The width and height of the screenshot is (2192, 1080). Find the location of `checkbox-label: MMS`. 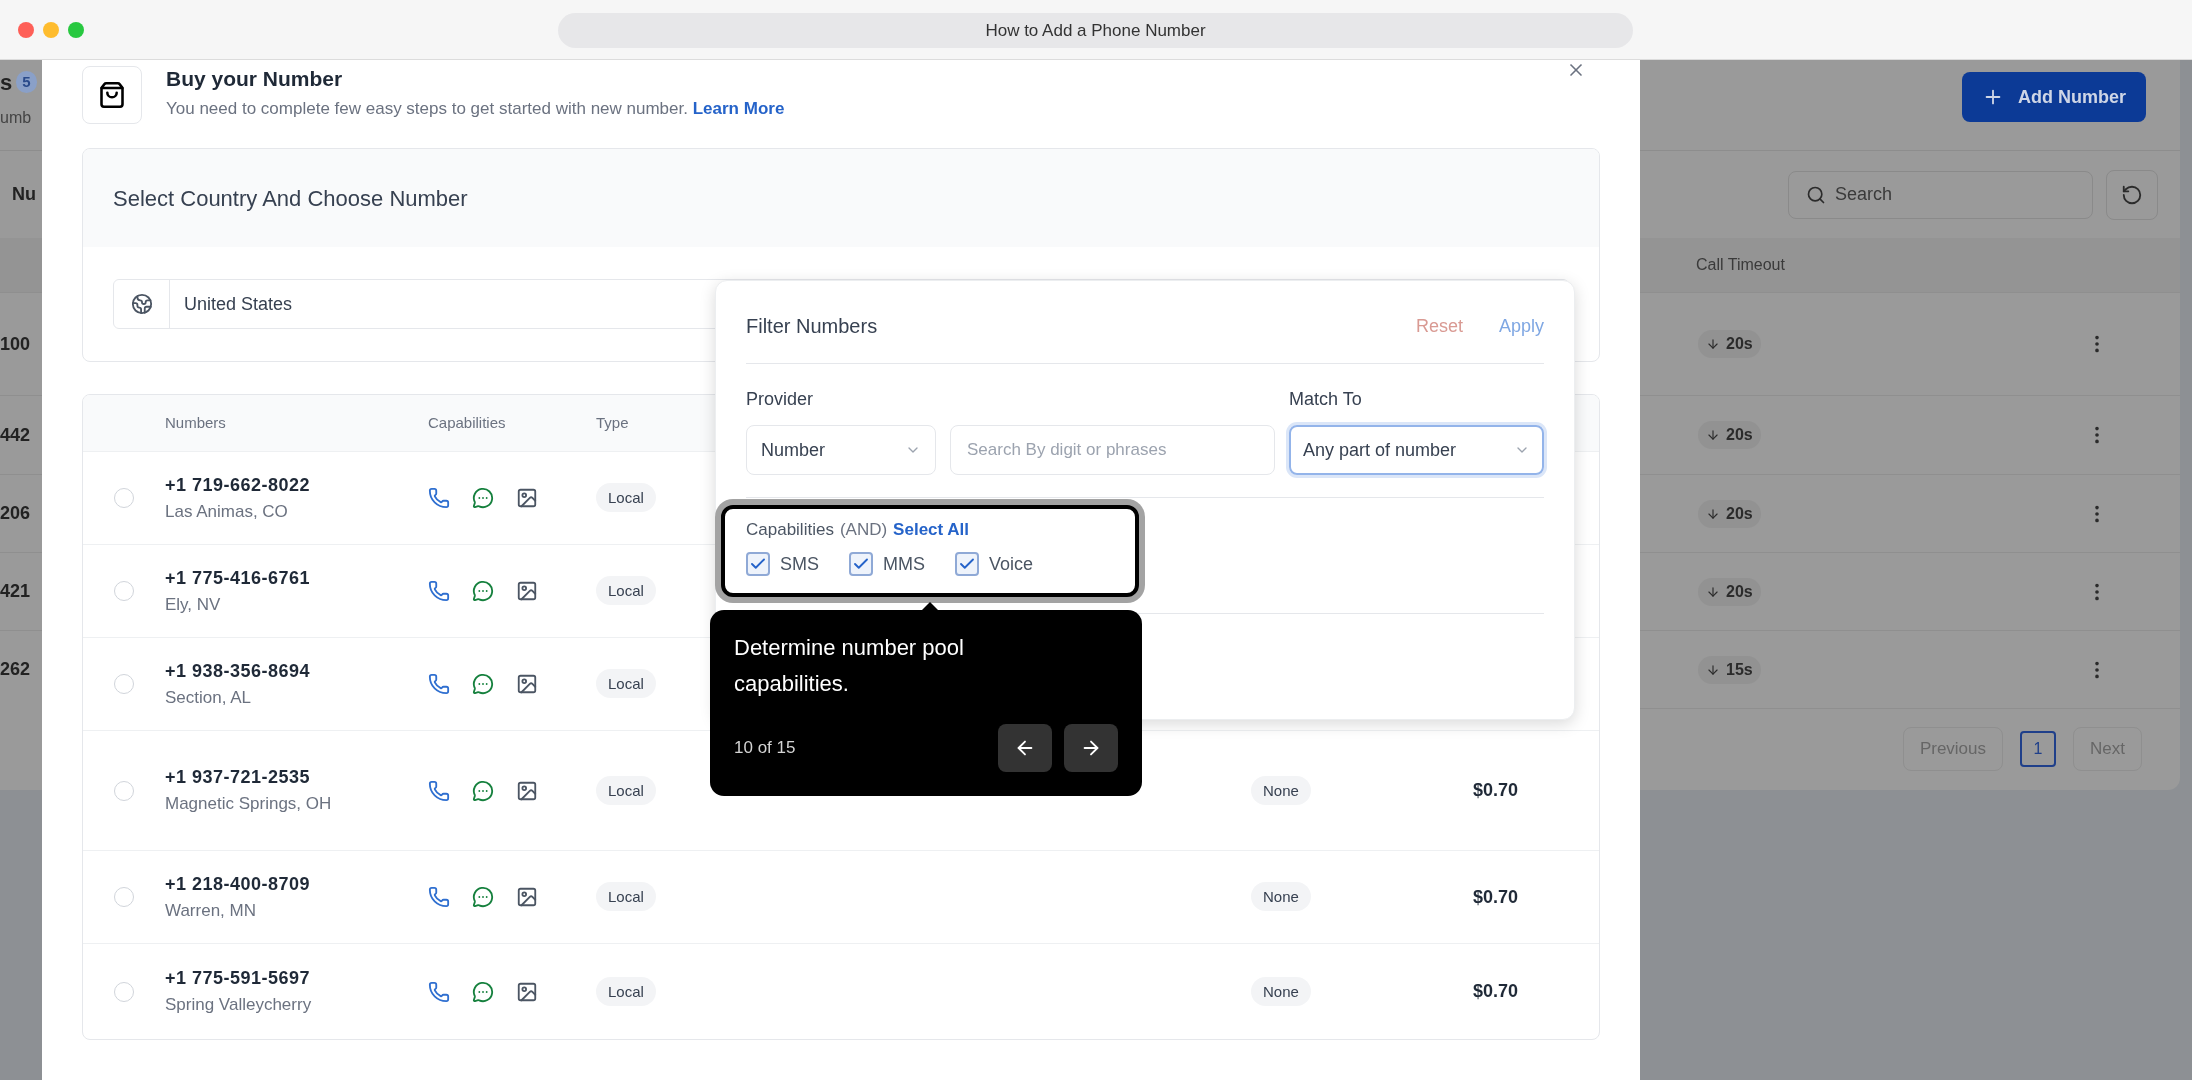

checkbox-label: MMS is located at coordinates (904, 564).